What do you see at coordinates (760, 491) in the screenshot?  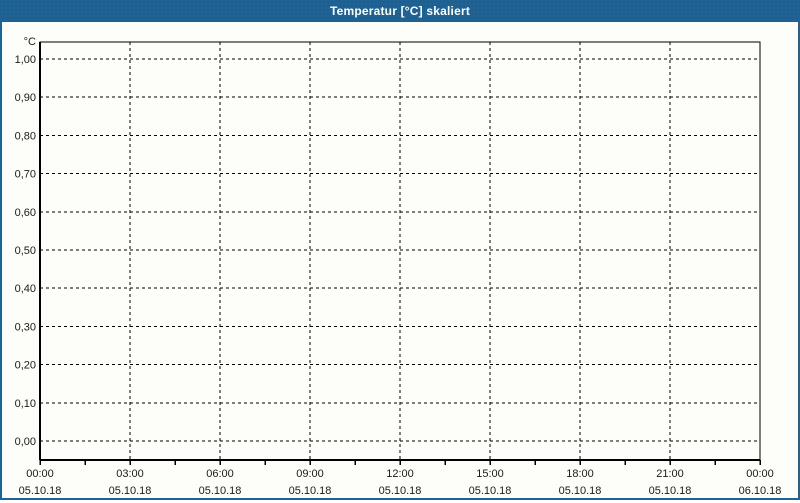 I see `x-tick-date-label: 06.10.18` at bounding box center [760, 491].